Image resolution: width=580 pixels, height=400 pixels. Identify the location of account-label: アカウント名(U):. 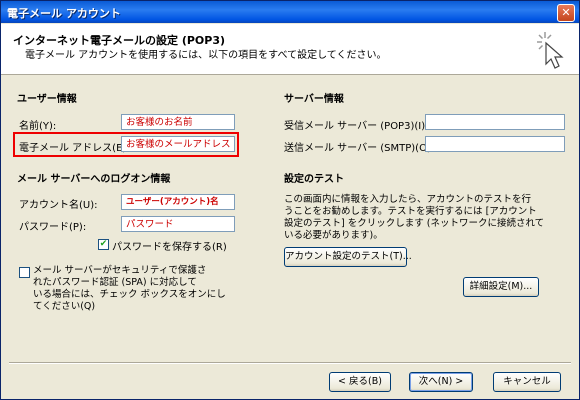
(58, 205).